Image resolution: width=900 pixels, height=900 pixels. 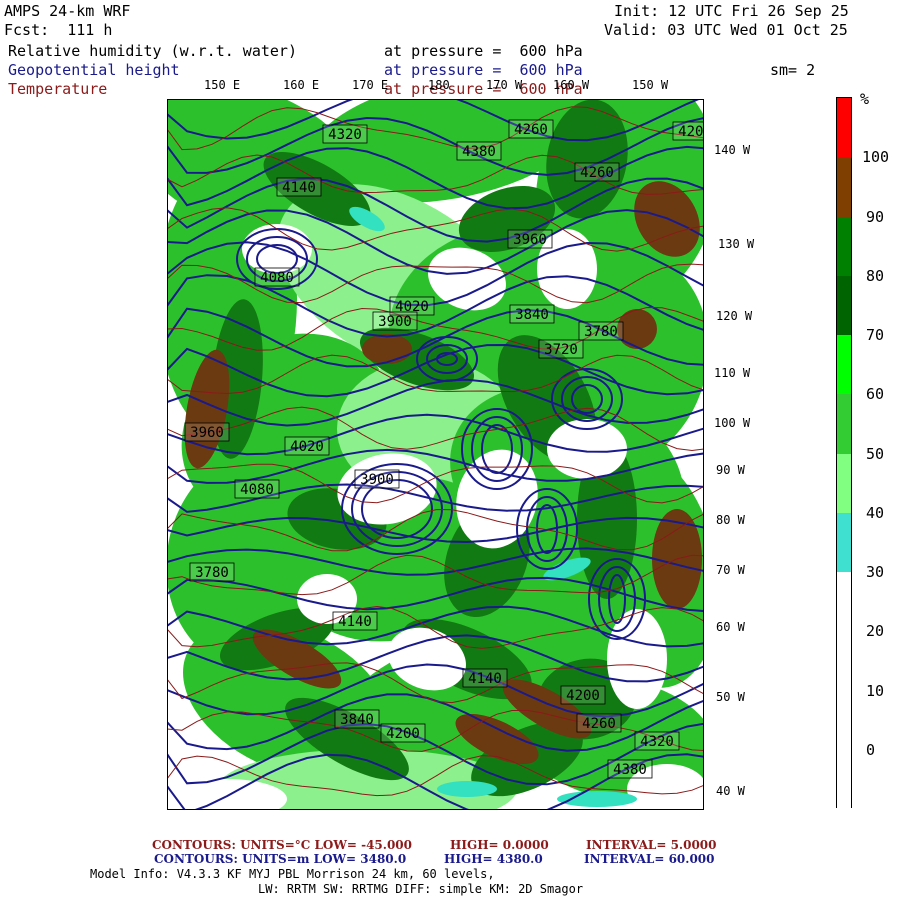 I want to click on colorbar-level: 70, so click(x=875, y=335).